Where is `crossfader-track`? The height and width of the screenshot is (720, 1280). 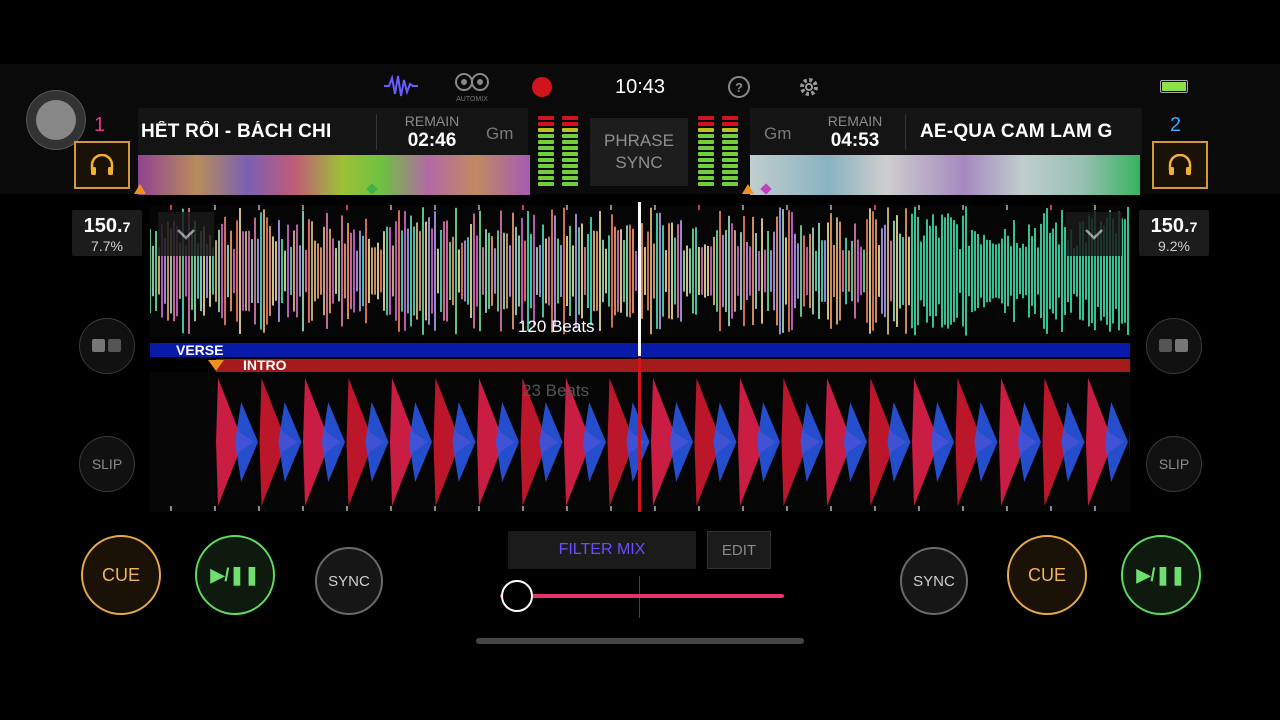
crossfader-track is located at coordinates (642, 596).